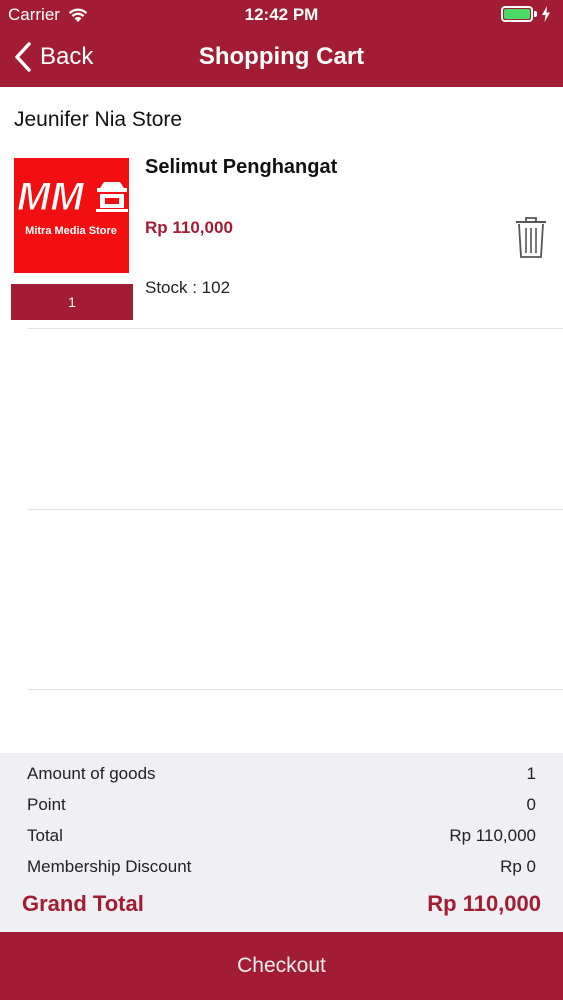  Describe the element at coordinates (72, 302) in the screenshot. I see `quantity-stepper: 1` at that location.